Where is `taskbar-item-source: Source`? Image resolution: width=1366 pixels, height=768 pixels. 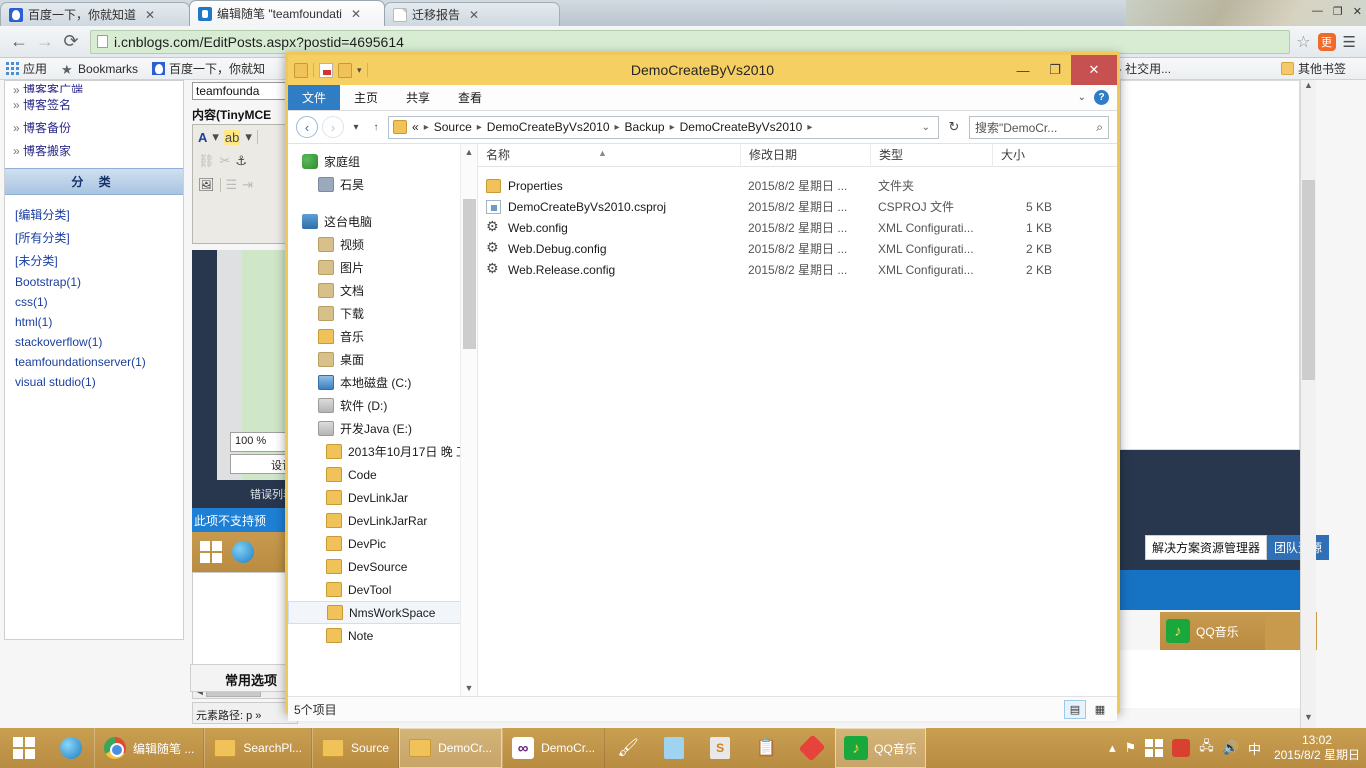 taskbar-item-source: Source is located at coordinates (356, 748).